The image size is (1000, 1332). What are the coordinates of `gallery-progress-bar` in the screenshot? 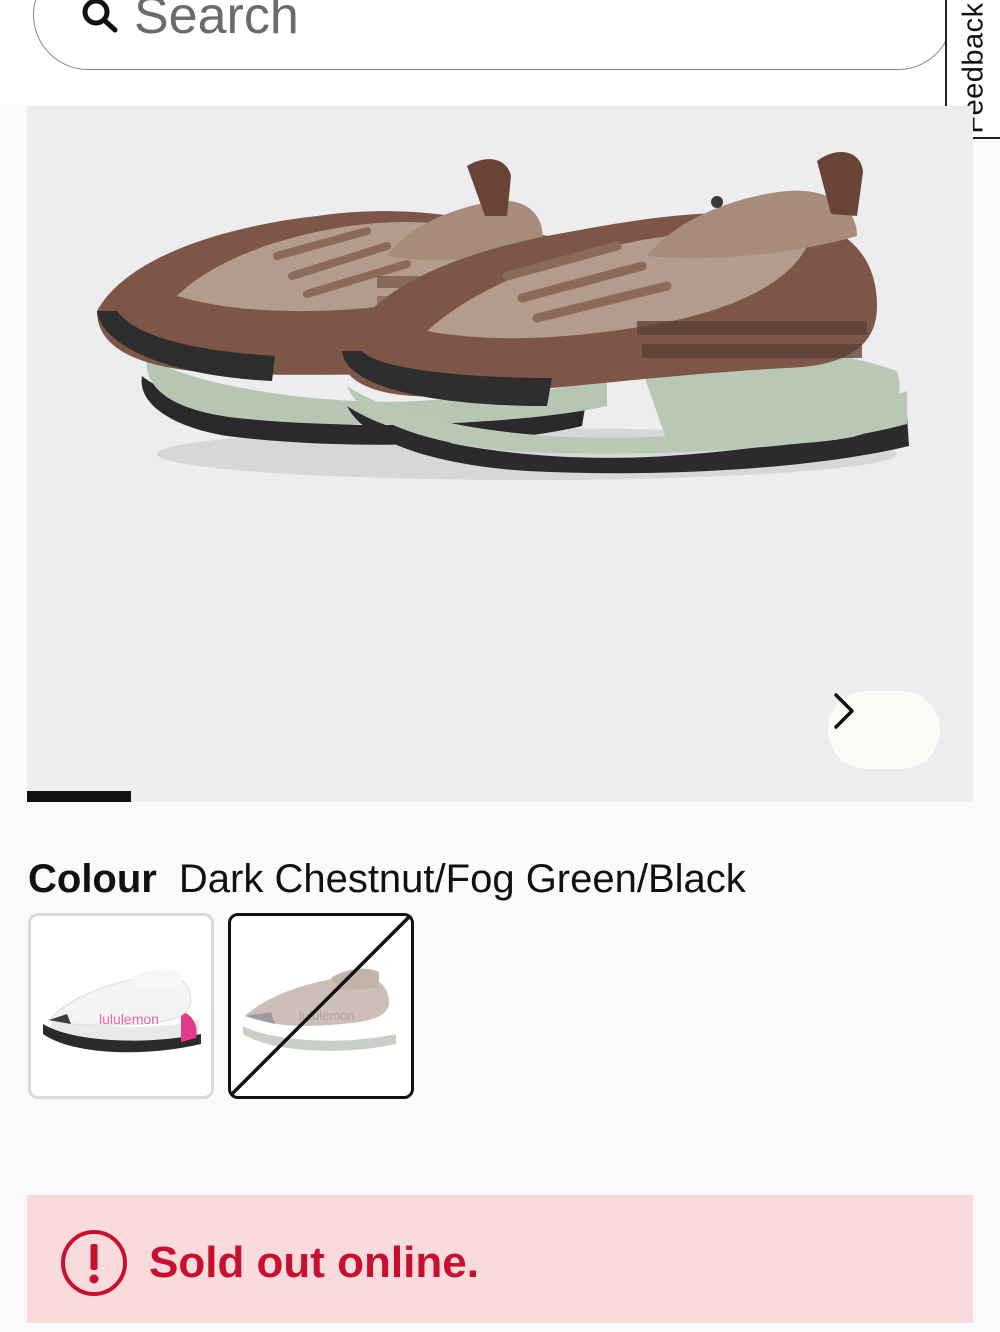 It's located at (500, 796).